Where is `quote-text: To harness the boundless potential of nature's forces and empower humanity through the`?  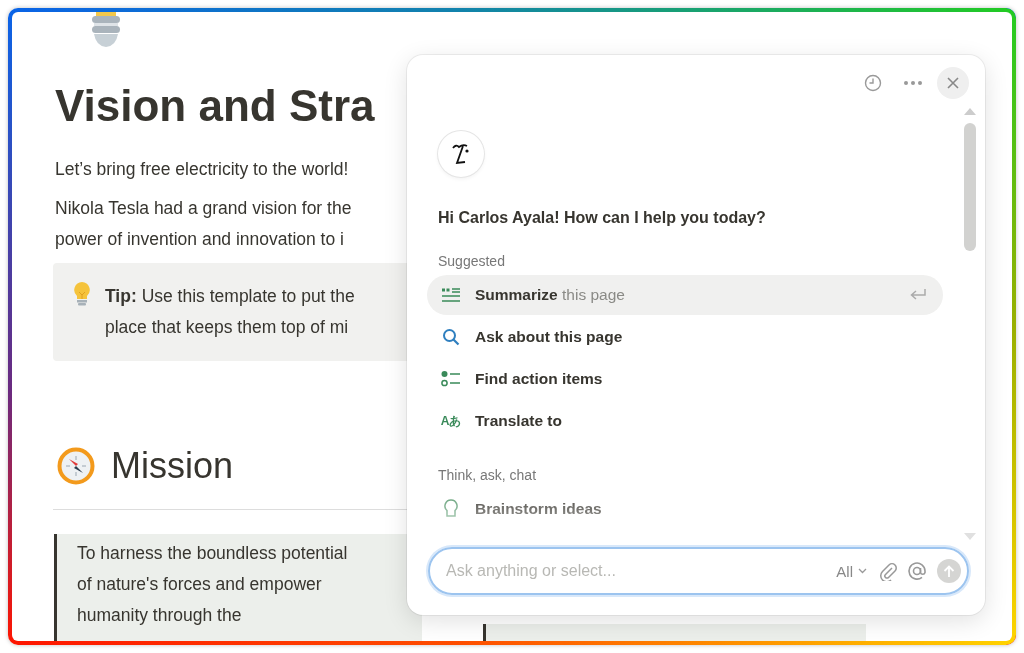 quote-text: To harness the boundless potential of nature's forces and empower humanity through the is located at coordinates (213, 584).